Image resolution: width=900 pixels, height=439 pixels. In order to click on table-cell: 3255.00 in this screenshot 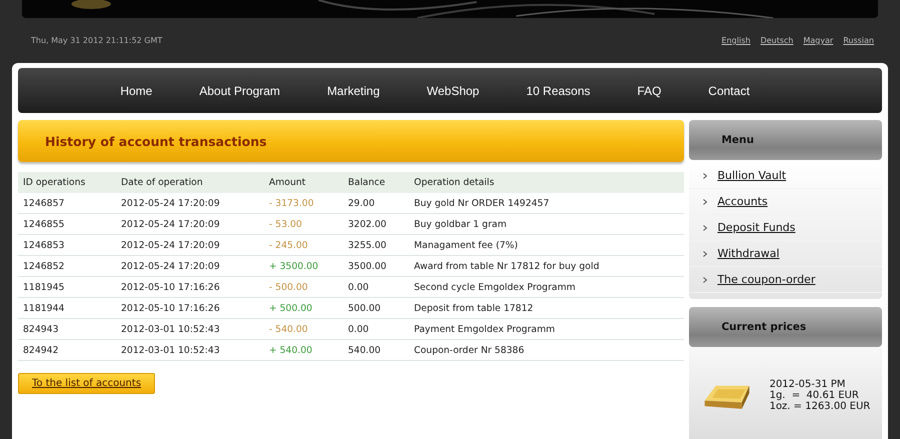, I will do `click(376, 245)`.